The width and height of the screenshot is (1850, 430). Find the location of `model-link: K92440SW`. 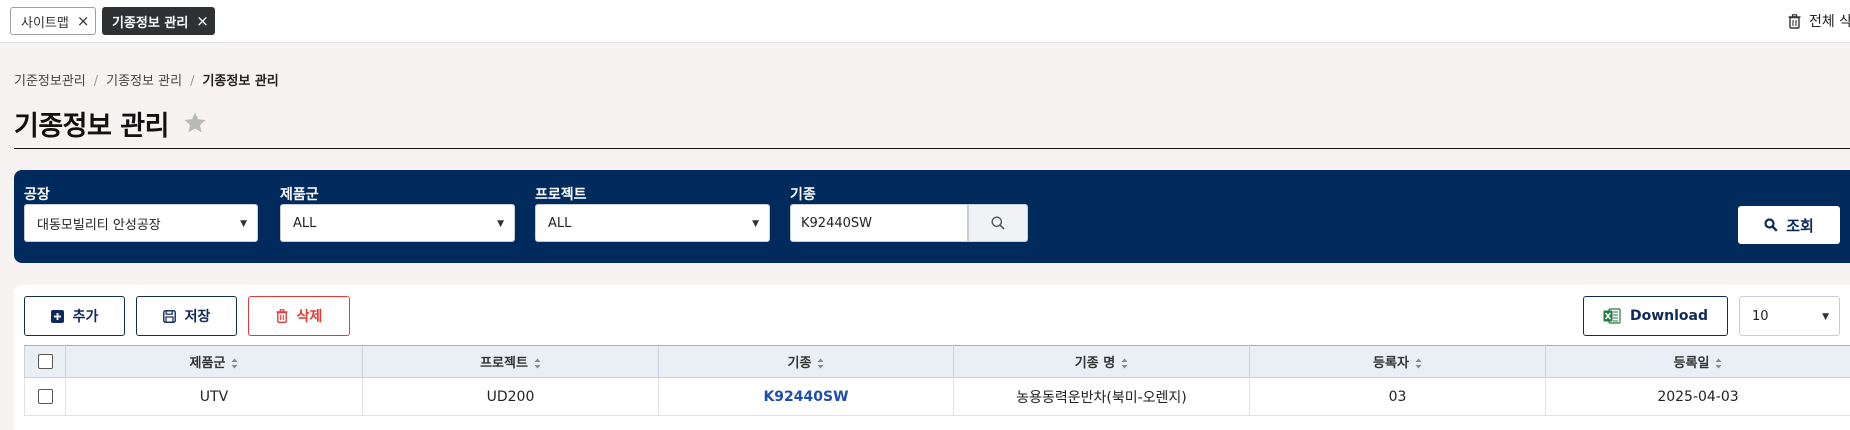

model-link: K92440SW is located at coordinates (805, 397).